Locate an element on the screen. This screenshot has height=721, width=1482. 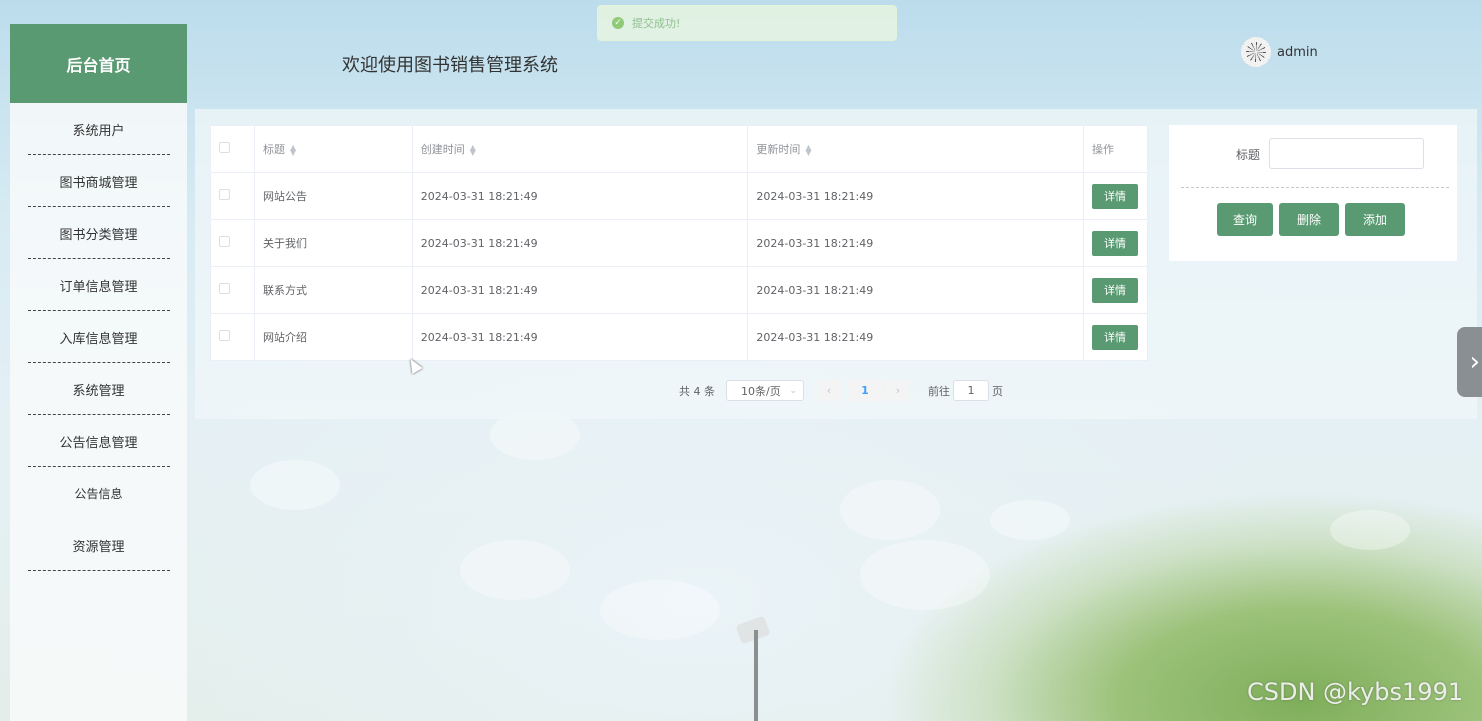
chevron-left-icon: ‹ is located at coordinates (829, 390).